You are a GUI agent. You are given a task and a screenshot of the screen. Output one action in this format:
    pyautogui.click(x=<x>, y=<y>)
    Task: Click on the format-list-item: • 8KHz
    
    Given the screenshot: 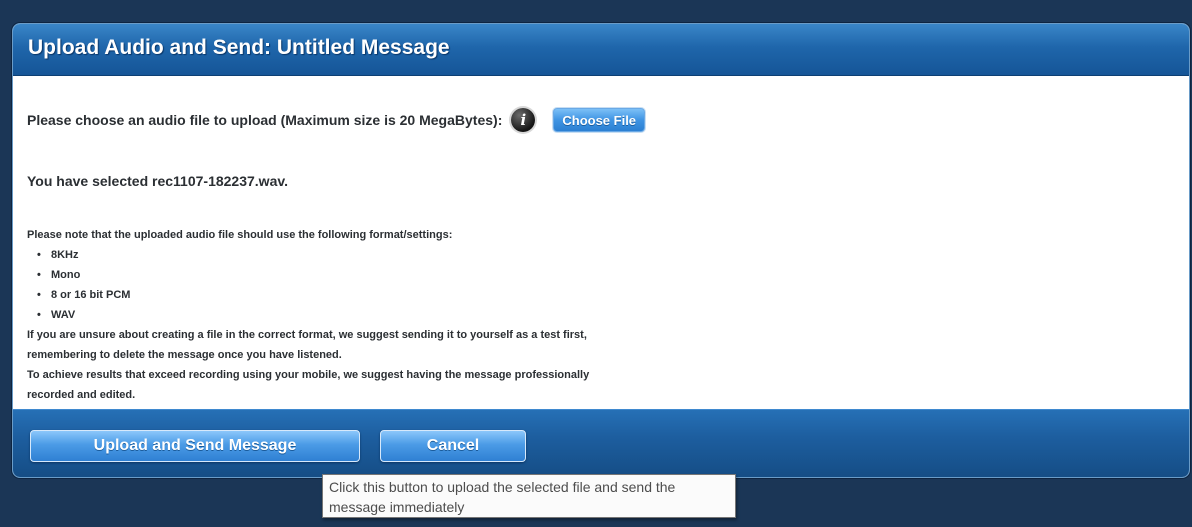 What is the action you would take?
    pyautogui.click(x=412, y=255)
    